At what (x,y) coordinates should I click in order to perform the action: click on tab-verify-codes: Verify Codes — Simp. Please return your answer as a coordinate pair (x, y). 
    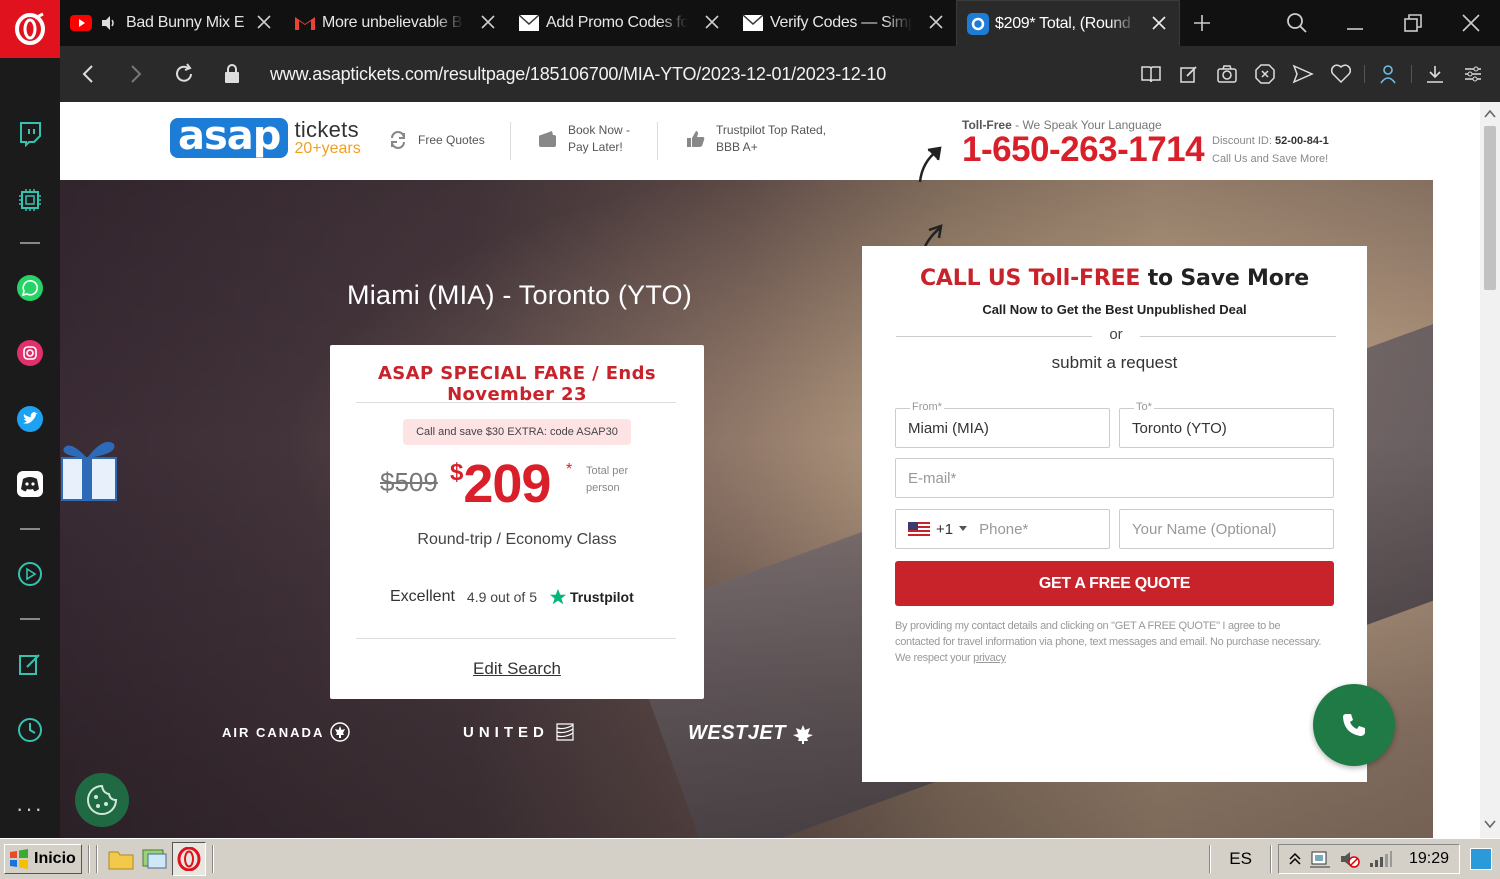
    Looking at the image, I should click on (844, 23).